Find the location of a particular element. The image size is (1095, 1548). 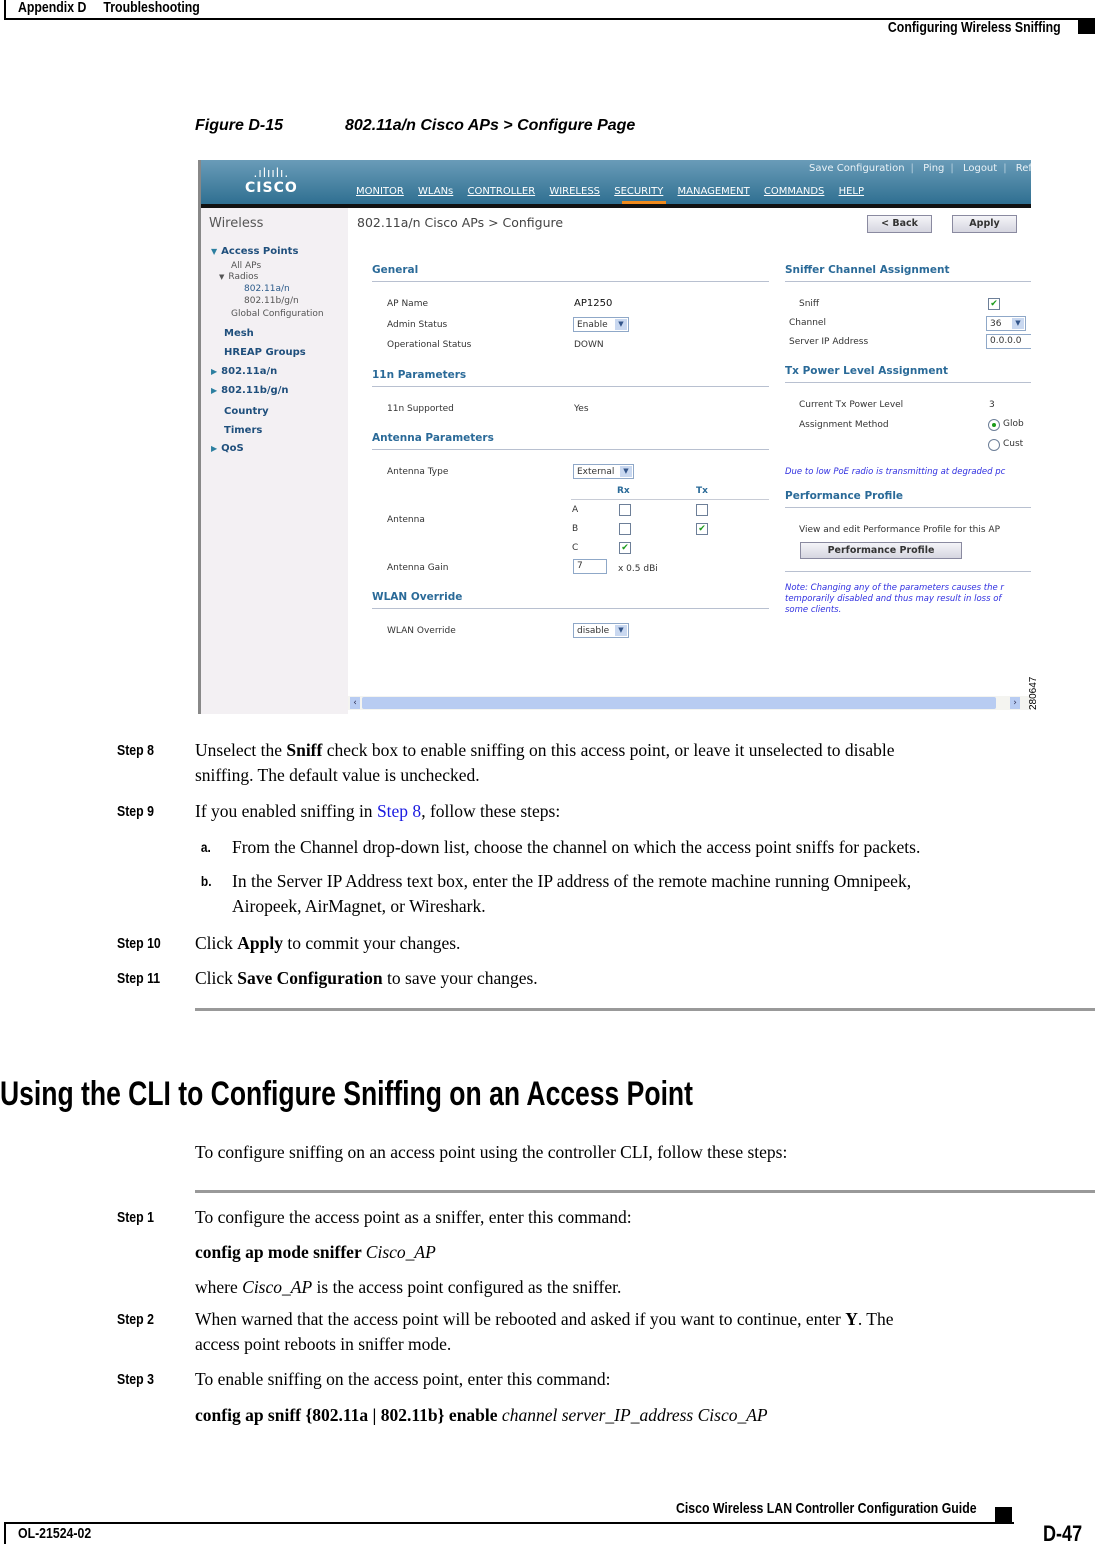

sidebar-item-radio-80211bgn: 802.11b/g/n is located at coordinates (271, 301).